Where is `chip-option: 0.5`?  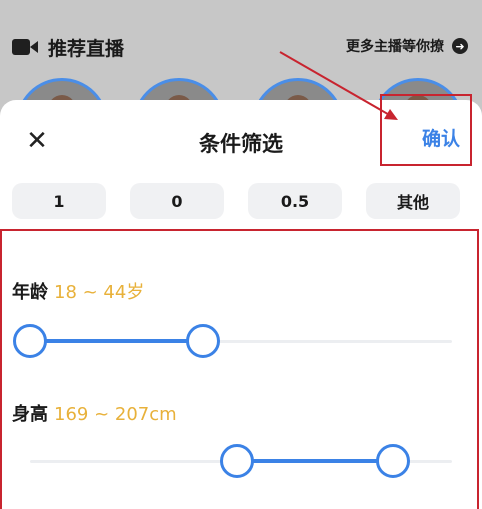 chip-option: 0.5 is located at coordinates (295, 201).